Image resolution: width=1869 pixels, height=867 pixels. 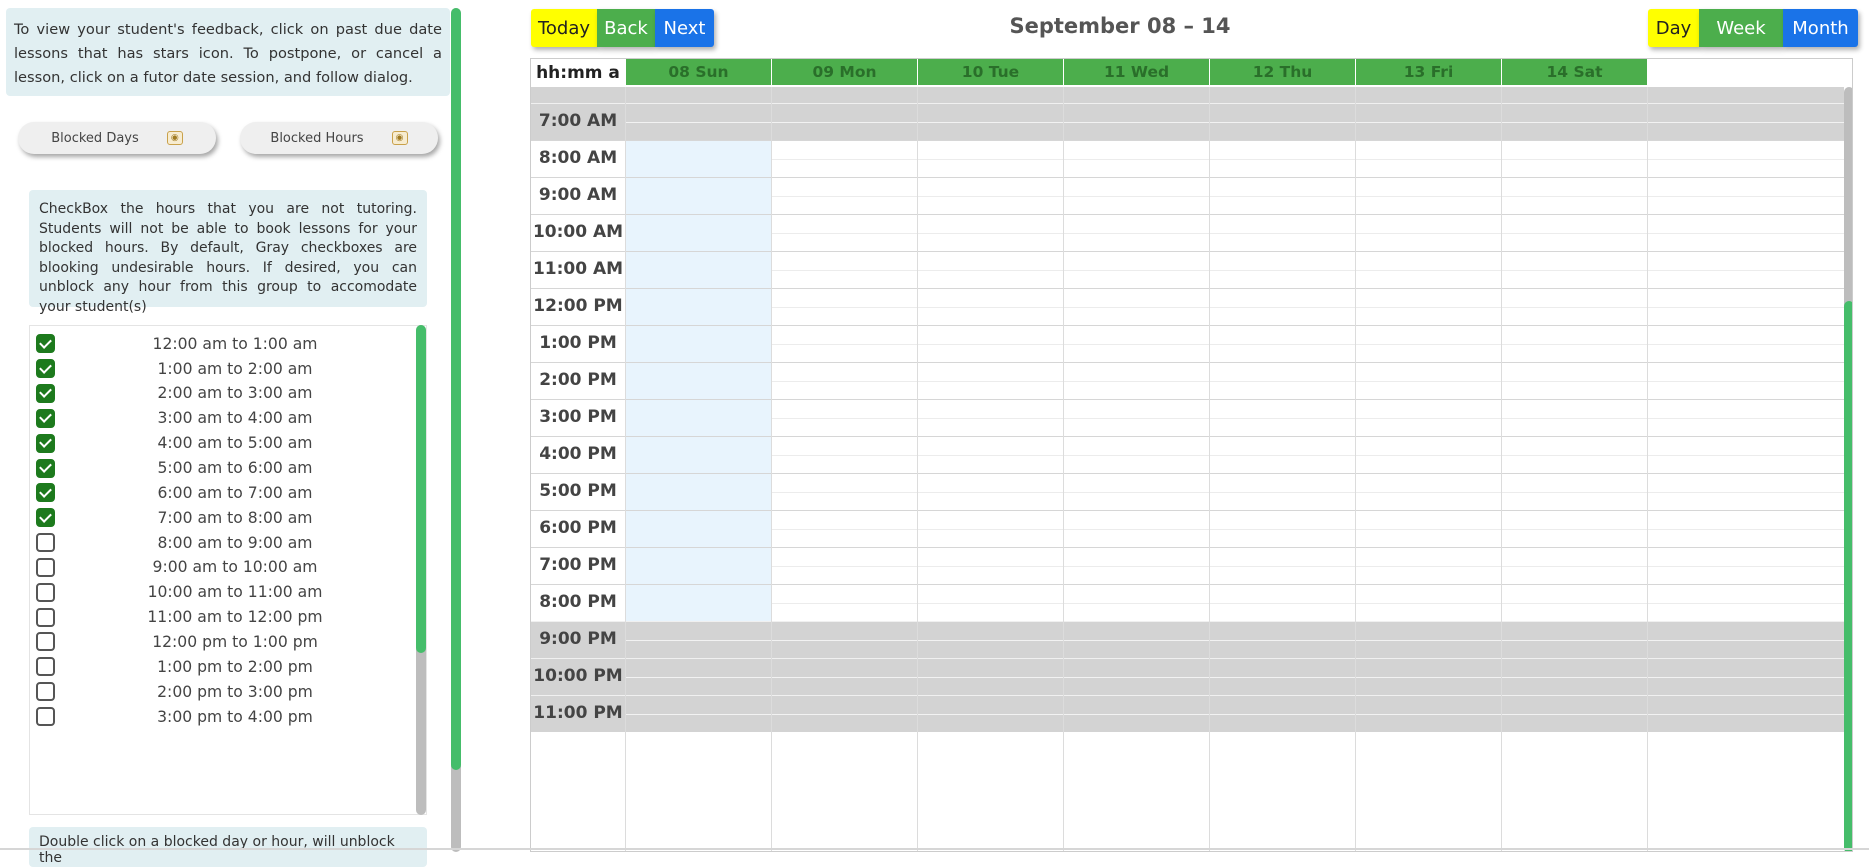 What do you see at coordinates (578, 232) in the screenshot?
I see `time-label: 10:00 AM` at bounding box center [578, 232].